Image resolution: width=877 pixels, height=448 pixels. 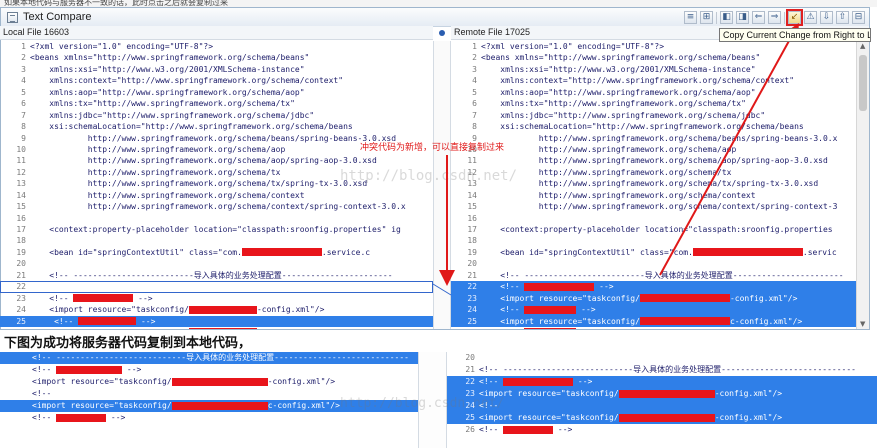 What do you see at coordinates (573, 46) in the screenshot?
I see `code-text: <?xml version="1.0" encoding="UTF-8"?>` at bounding box center [573, 46].